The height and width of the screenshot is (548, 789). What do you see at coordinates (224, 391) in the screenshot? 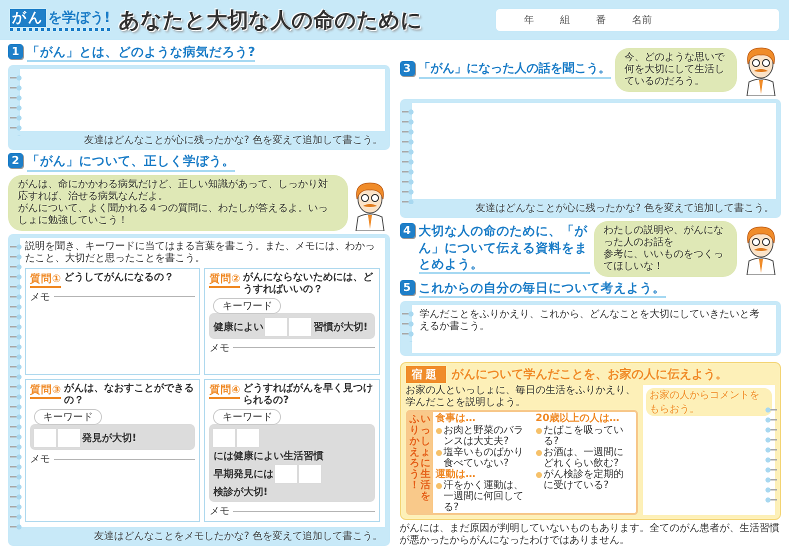
I see `question-label: 質問④` at bounding box center [224, 391].